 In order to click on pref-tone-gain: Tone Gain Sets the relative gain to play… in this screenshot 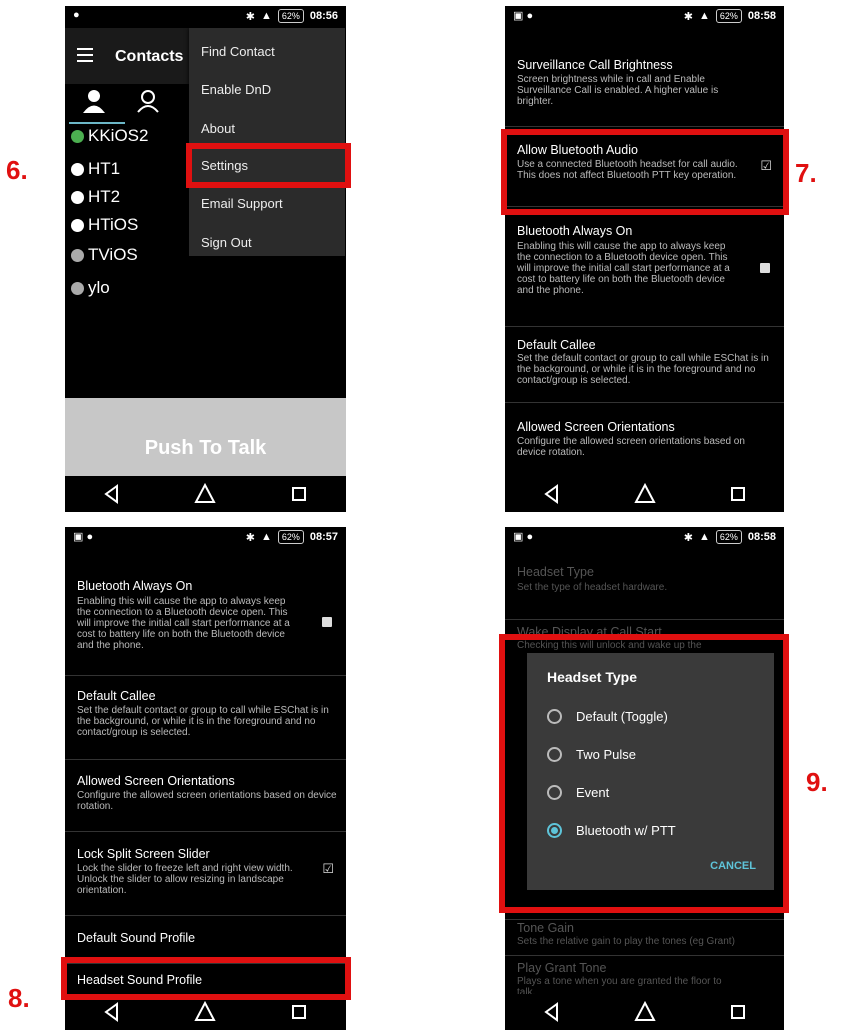, I will do `click(644, 937)`.